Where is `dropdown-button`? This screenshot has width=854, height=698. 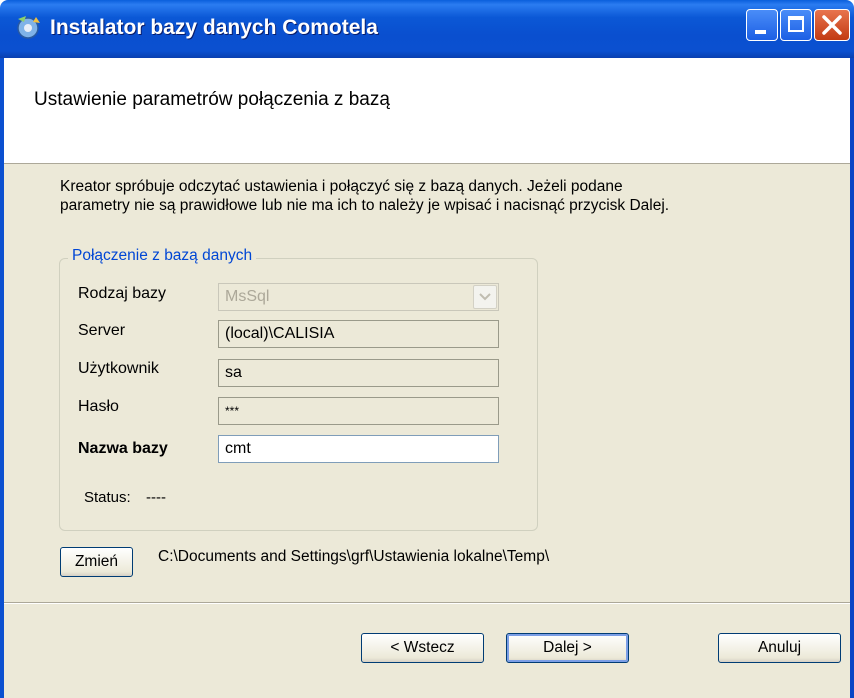 dropdown-button is located at coordinates (485, 297).